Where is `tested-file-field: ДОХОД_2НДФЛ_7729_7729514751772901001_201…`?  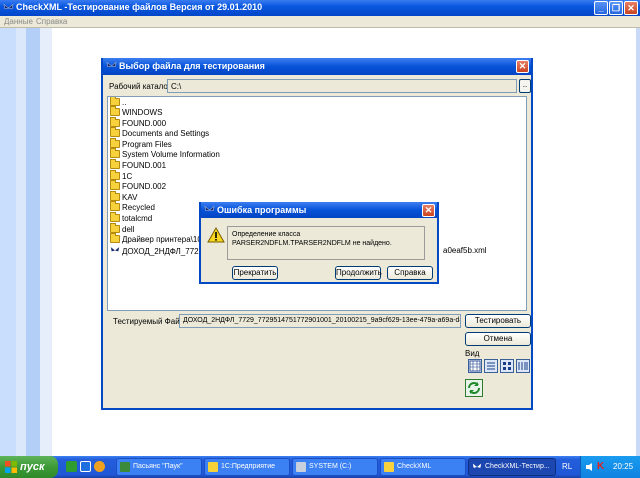 tested-file-field: ДОХОД_2НДФЛ_7729_7729514751772901001_201… is located at coordinates (320, 321).